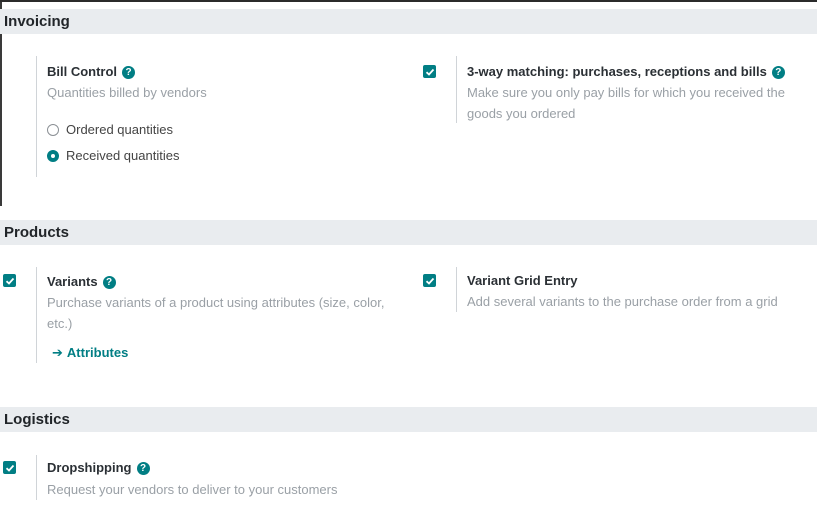  What do you see at coordinates (408, 232) in the screenshot?
I see `section-header-products: Products` at bounding box center [408, 232].